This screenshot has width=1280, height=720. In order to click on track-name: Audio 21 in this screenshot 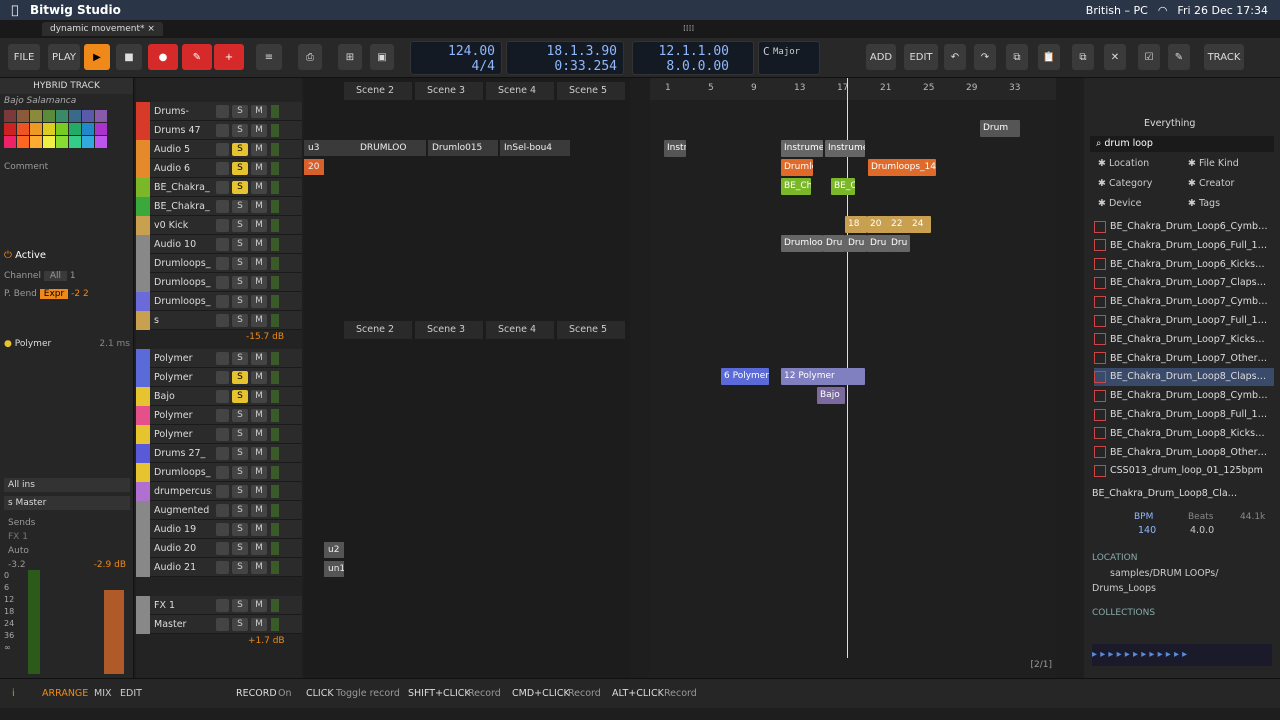, I will do `click(181, 567)`.